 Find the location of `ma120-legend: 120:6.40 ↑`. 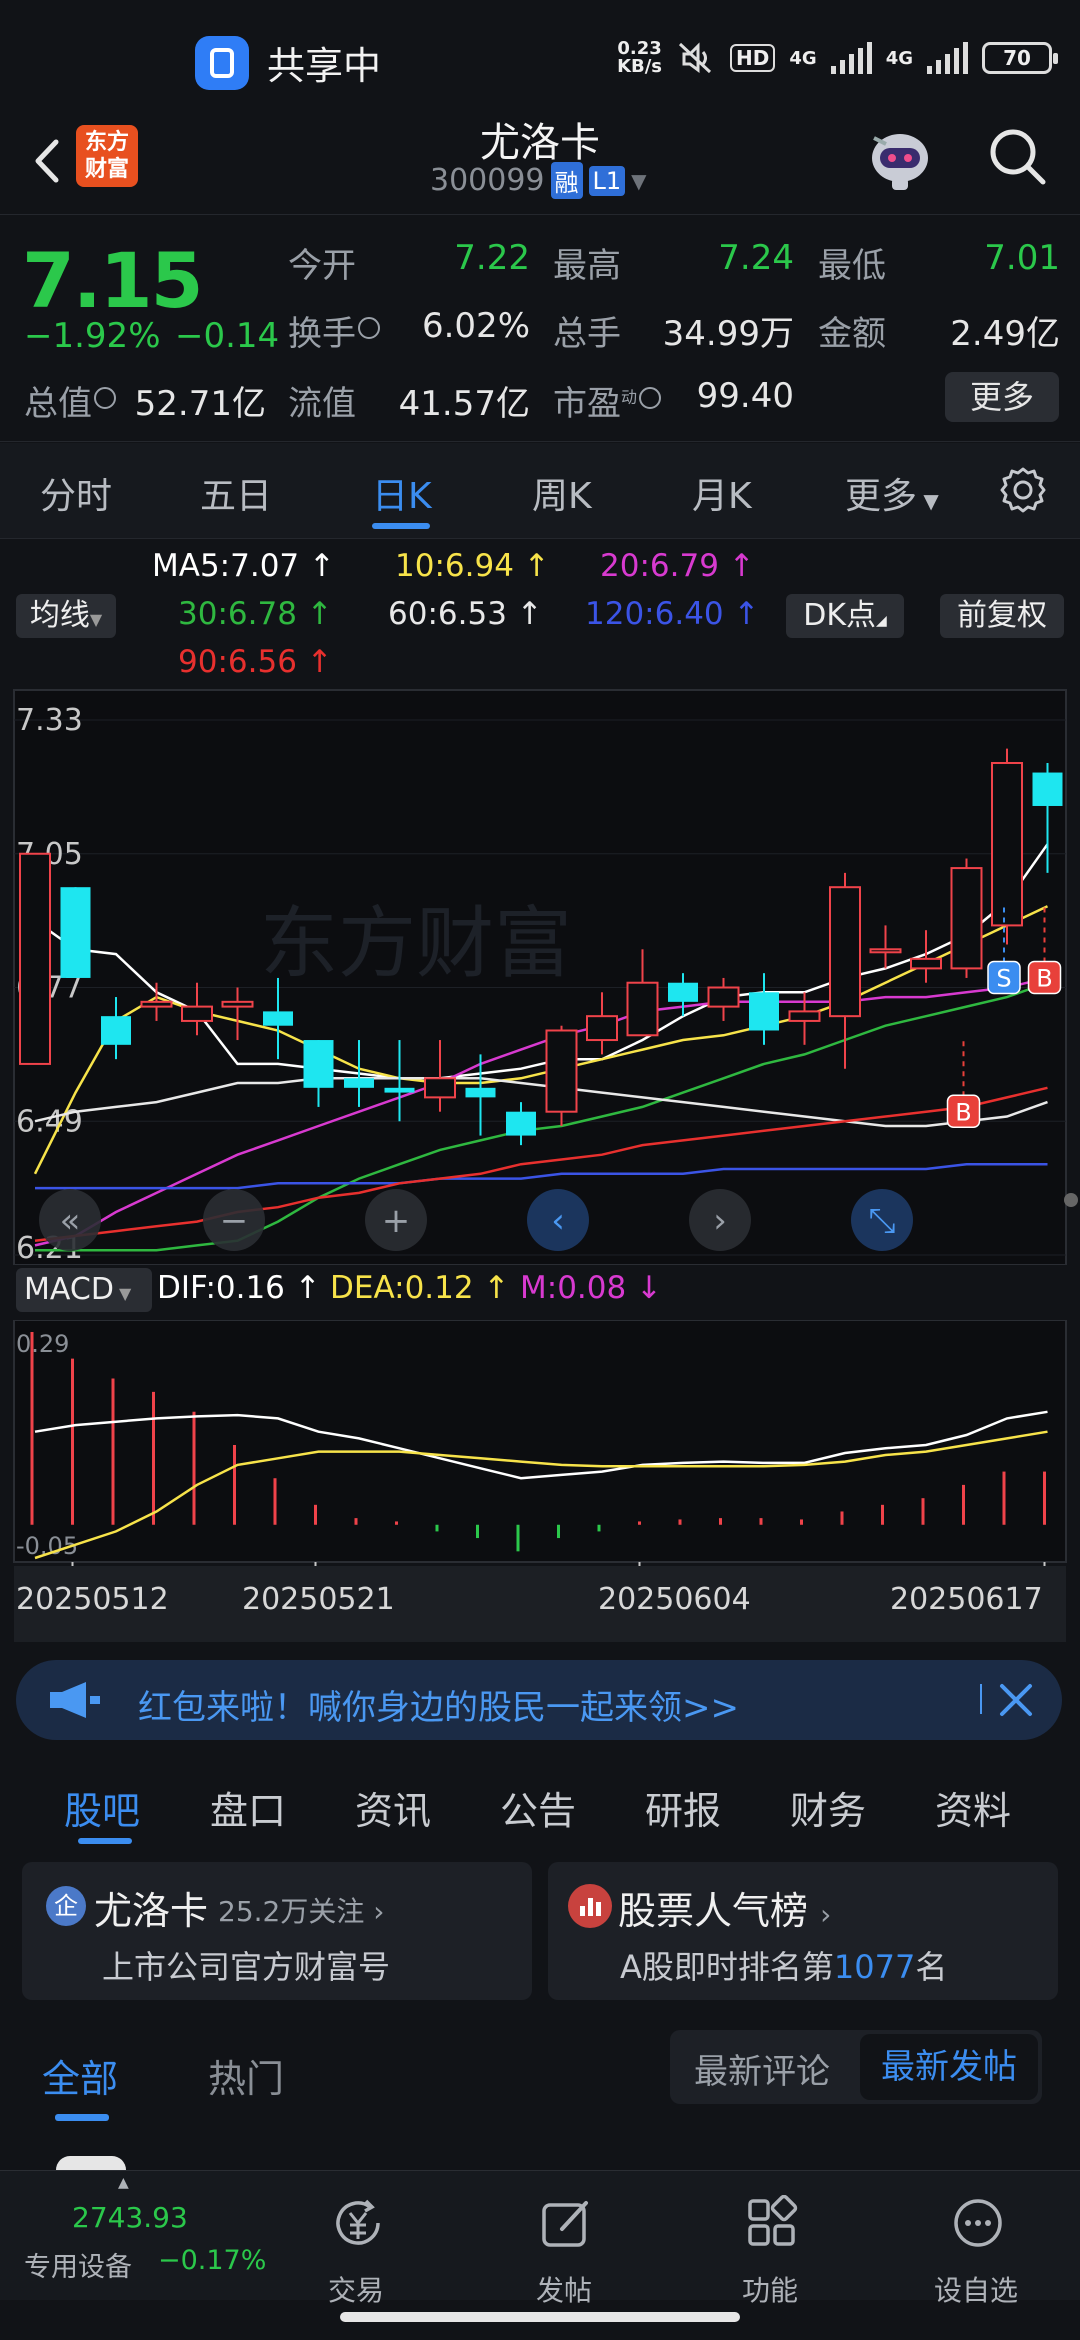

ma120-legend: 120:6.40 ↑ is located at coordinates (672, 614).